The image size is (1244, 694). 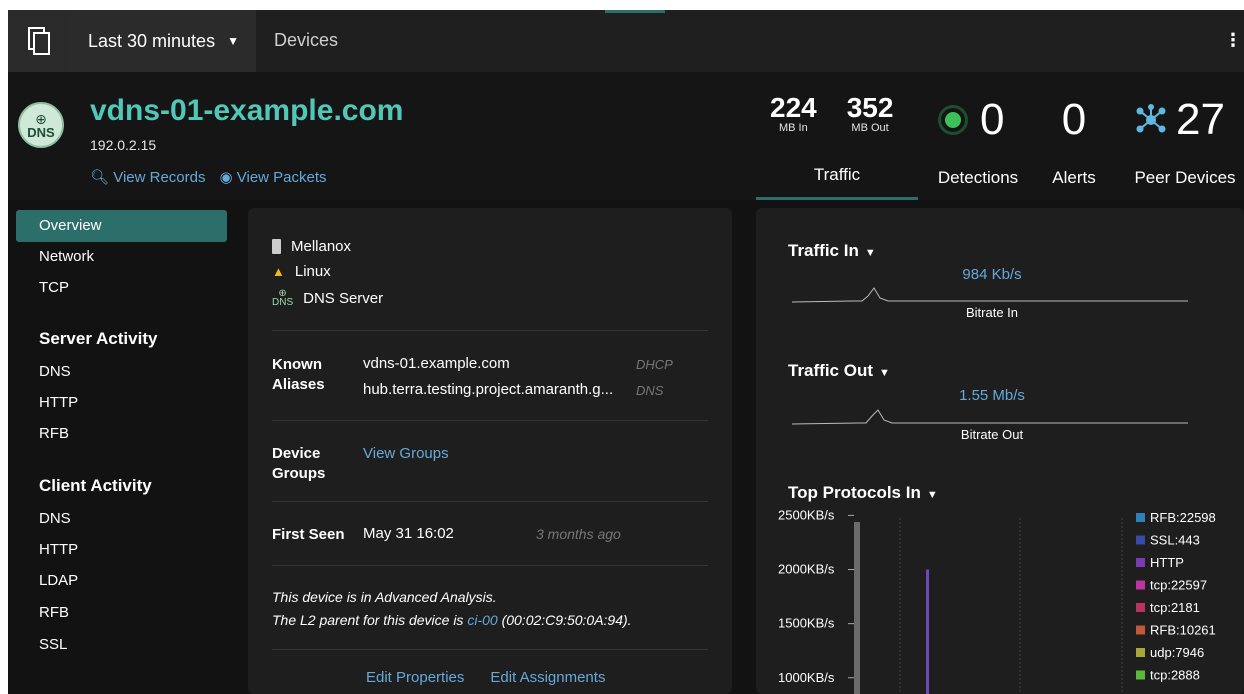 I want to click on y-tick-label: 1500KB/s, so click(x=806, y=623).